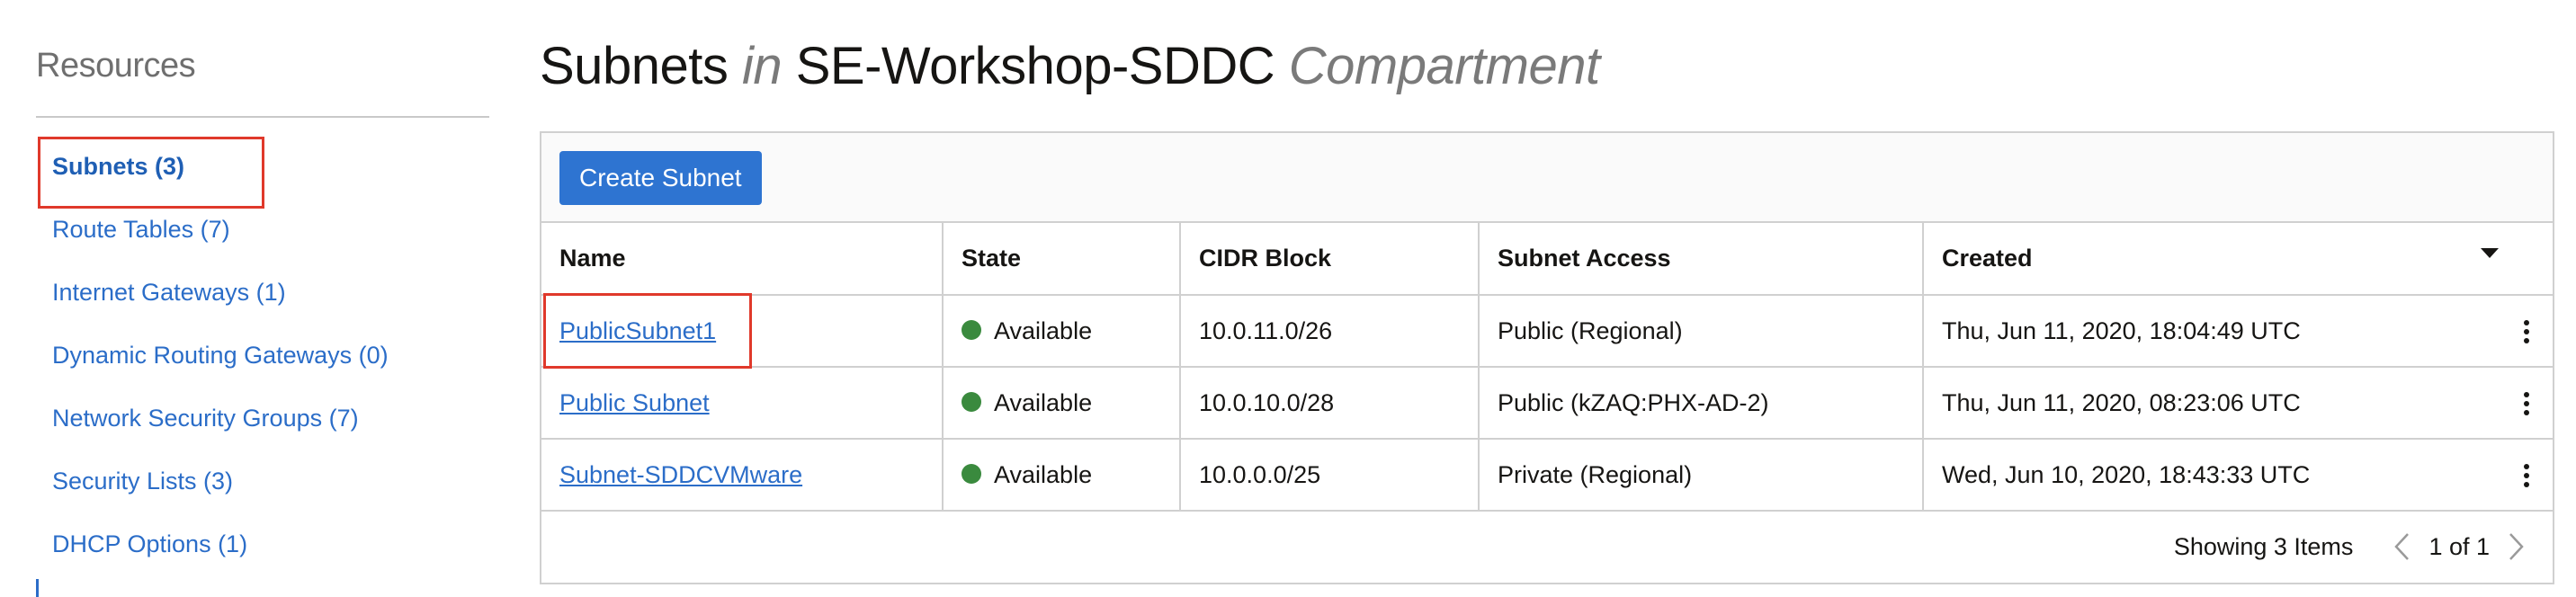 This screenshot has width=2576, height=597. Describe the element at coordinates (1547, 547) in the screenshot. I see `table-footer: Showing 3 Items 1 of 1` at that location.